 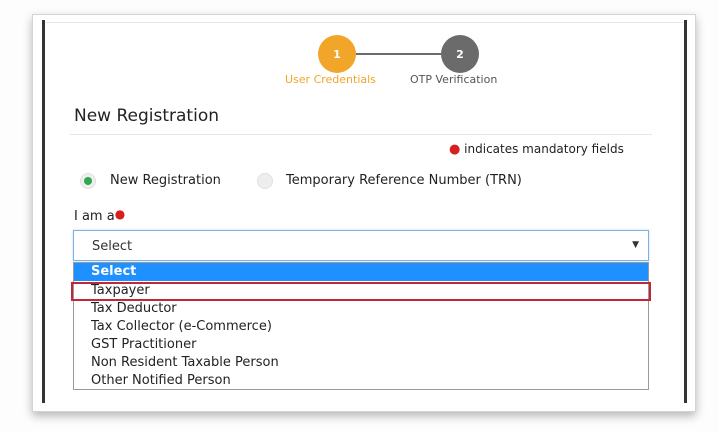 What do you see at coordinates (544, 149) in the screenshot?
I see `mandatory-note-text: indicates mandatory fields` at bounding box center [544, 149].